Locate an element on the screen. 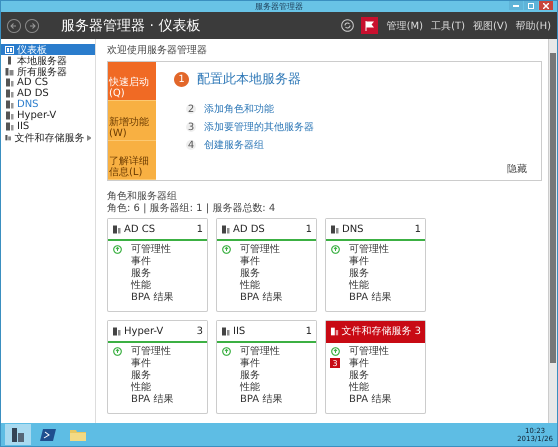  step-number: 2 is located at coordinates (191, 109).